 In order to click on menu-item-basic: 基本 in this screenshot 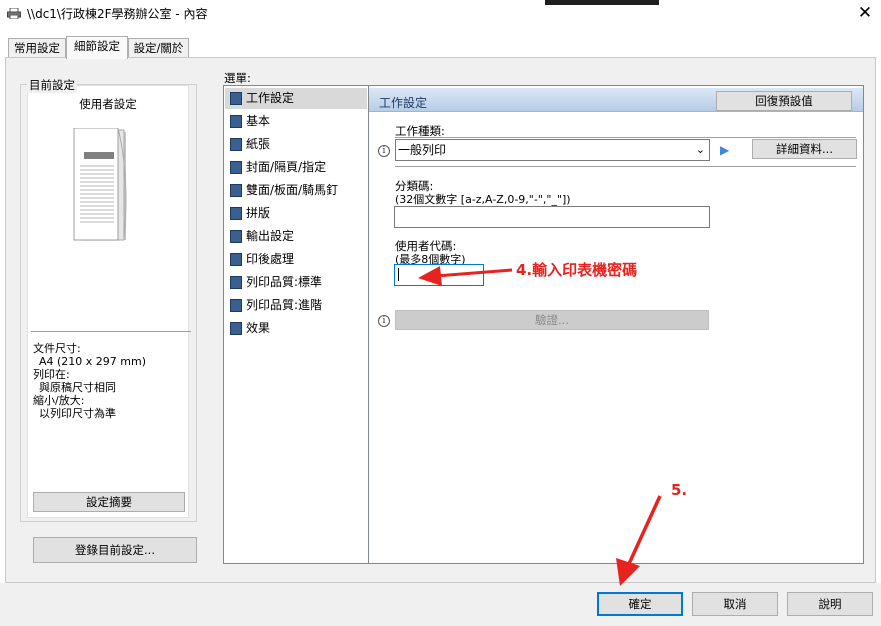, I will do `click(296, 121)`.